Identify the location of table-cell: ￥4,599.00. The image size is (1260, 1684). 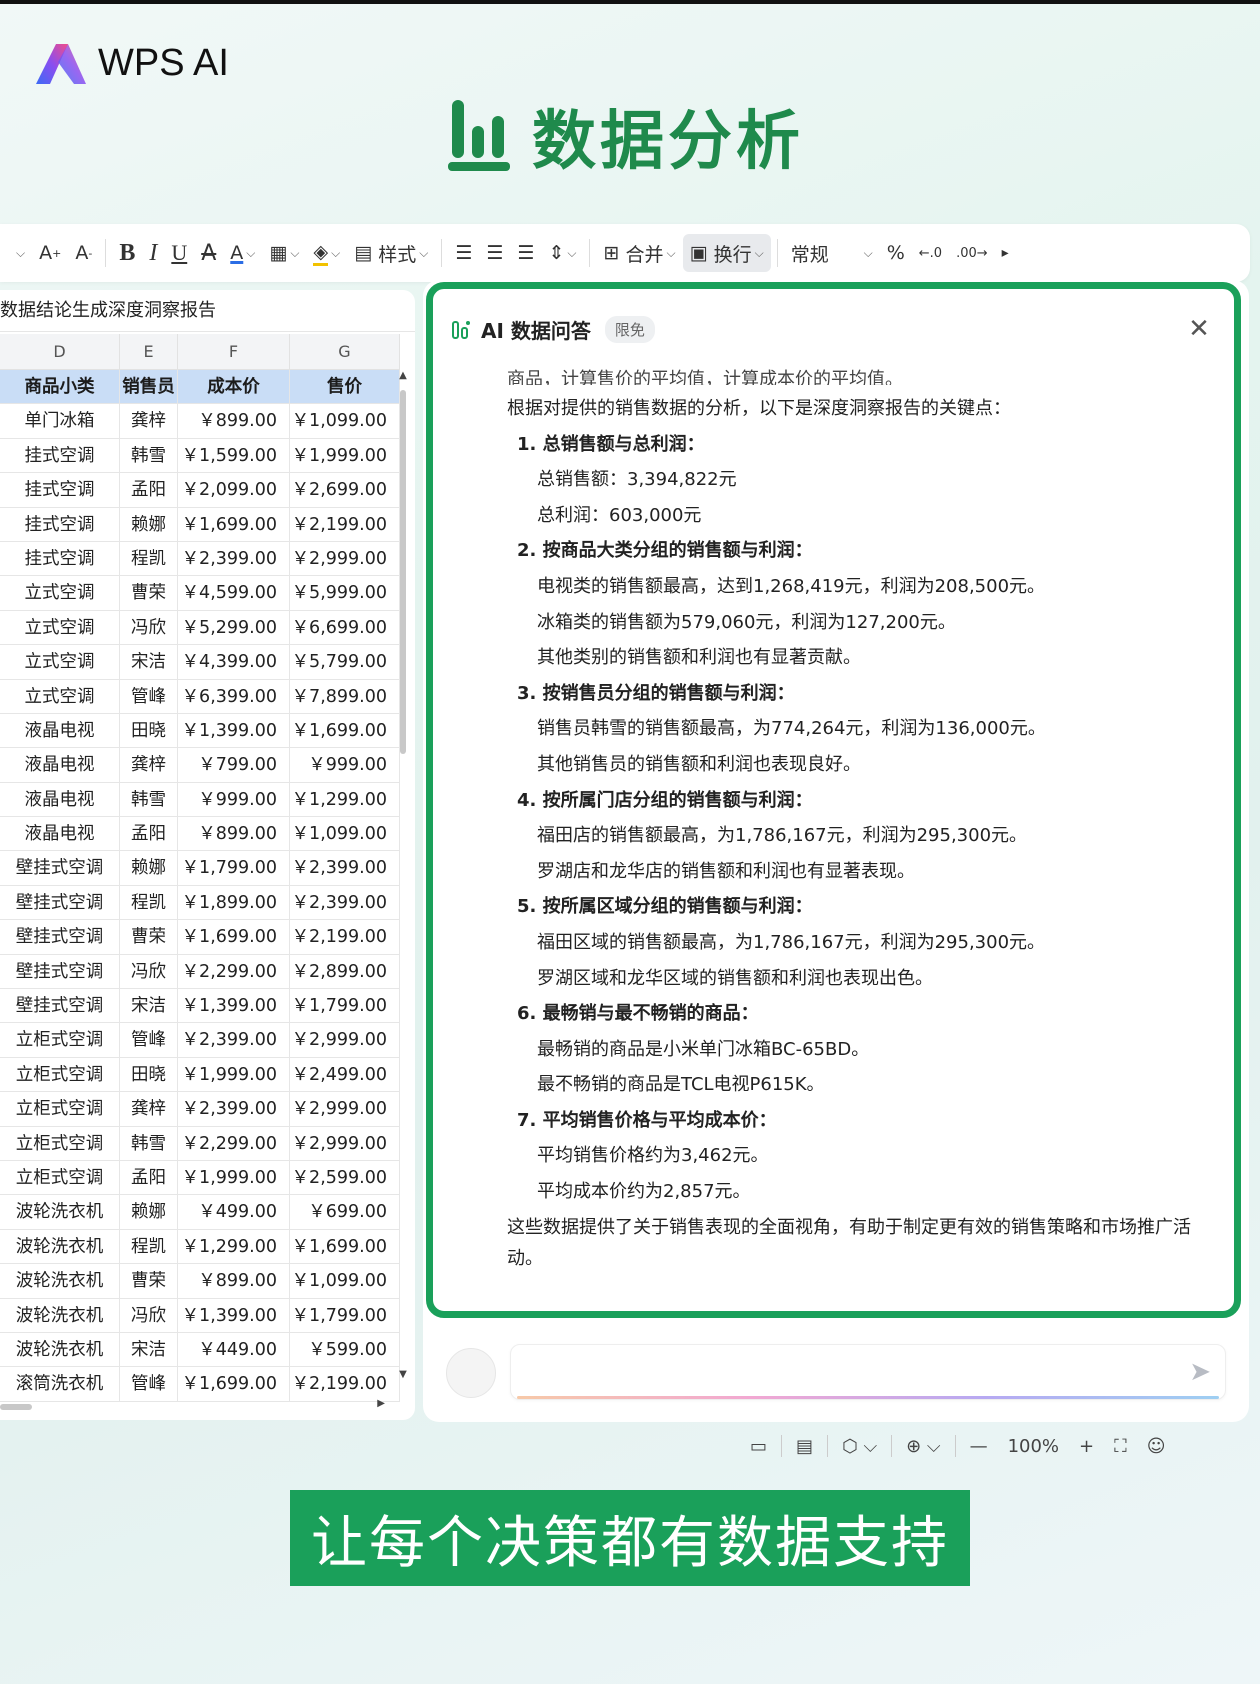
(234, 593).